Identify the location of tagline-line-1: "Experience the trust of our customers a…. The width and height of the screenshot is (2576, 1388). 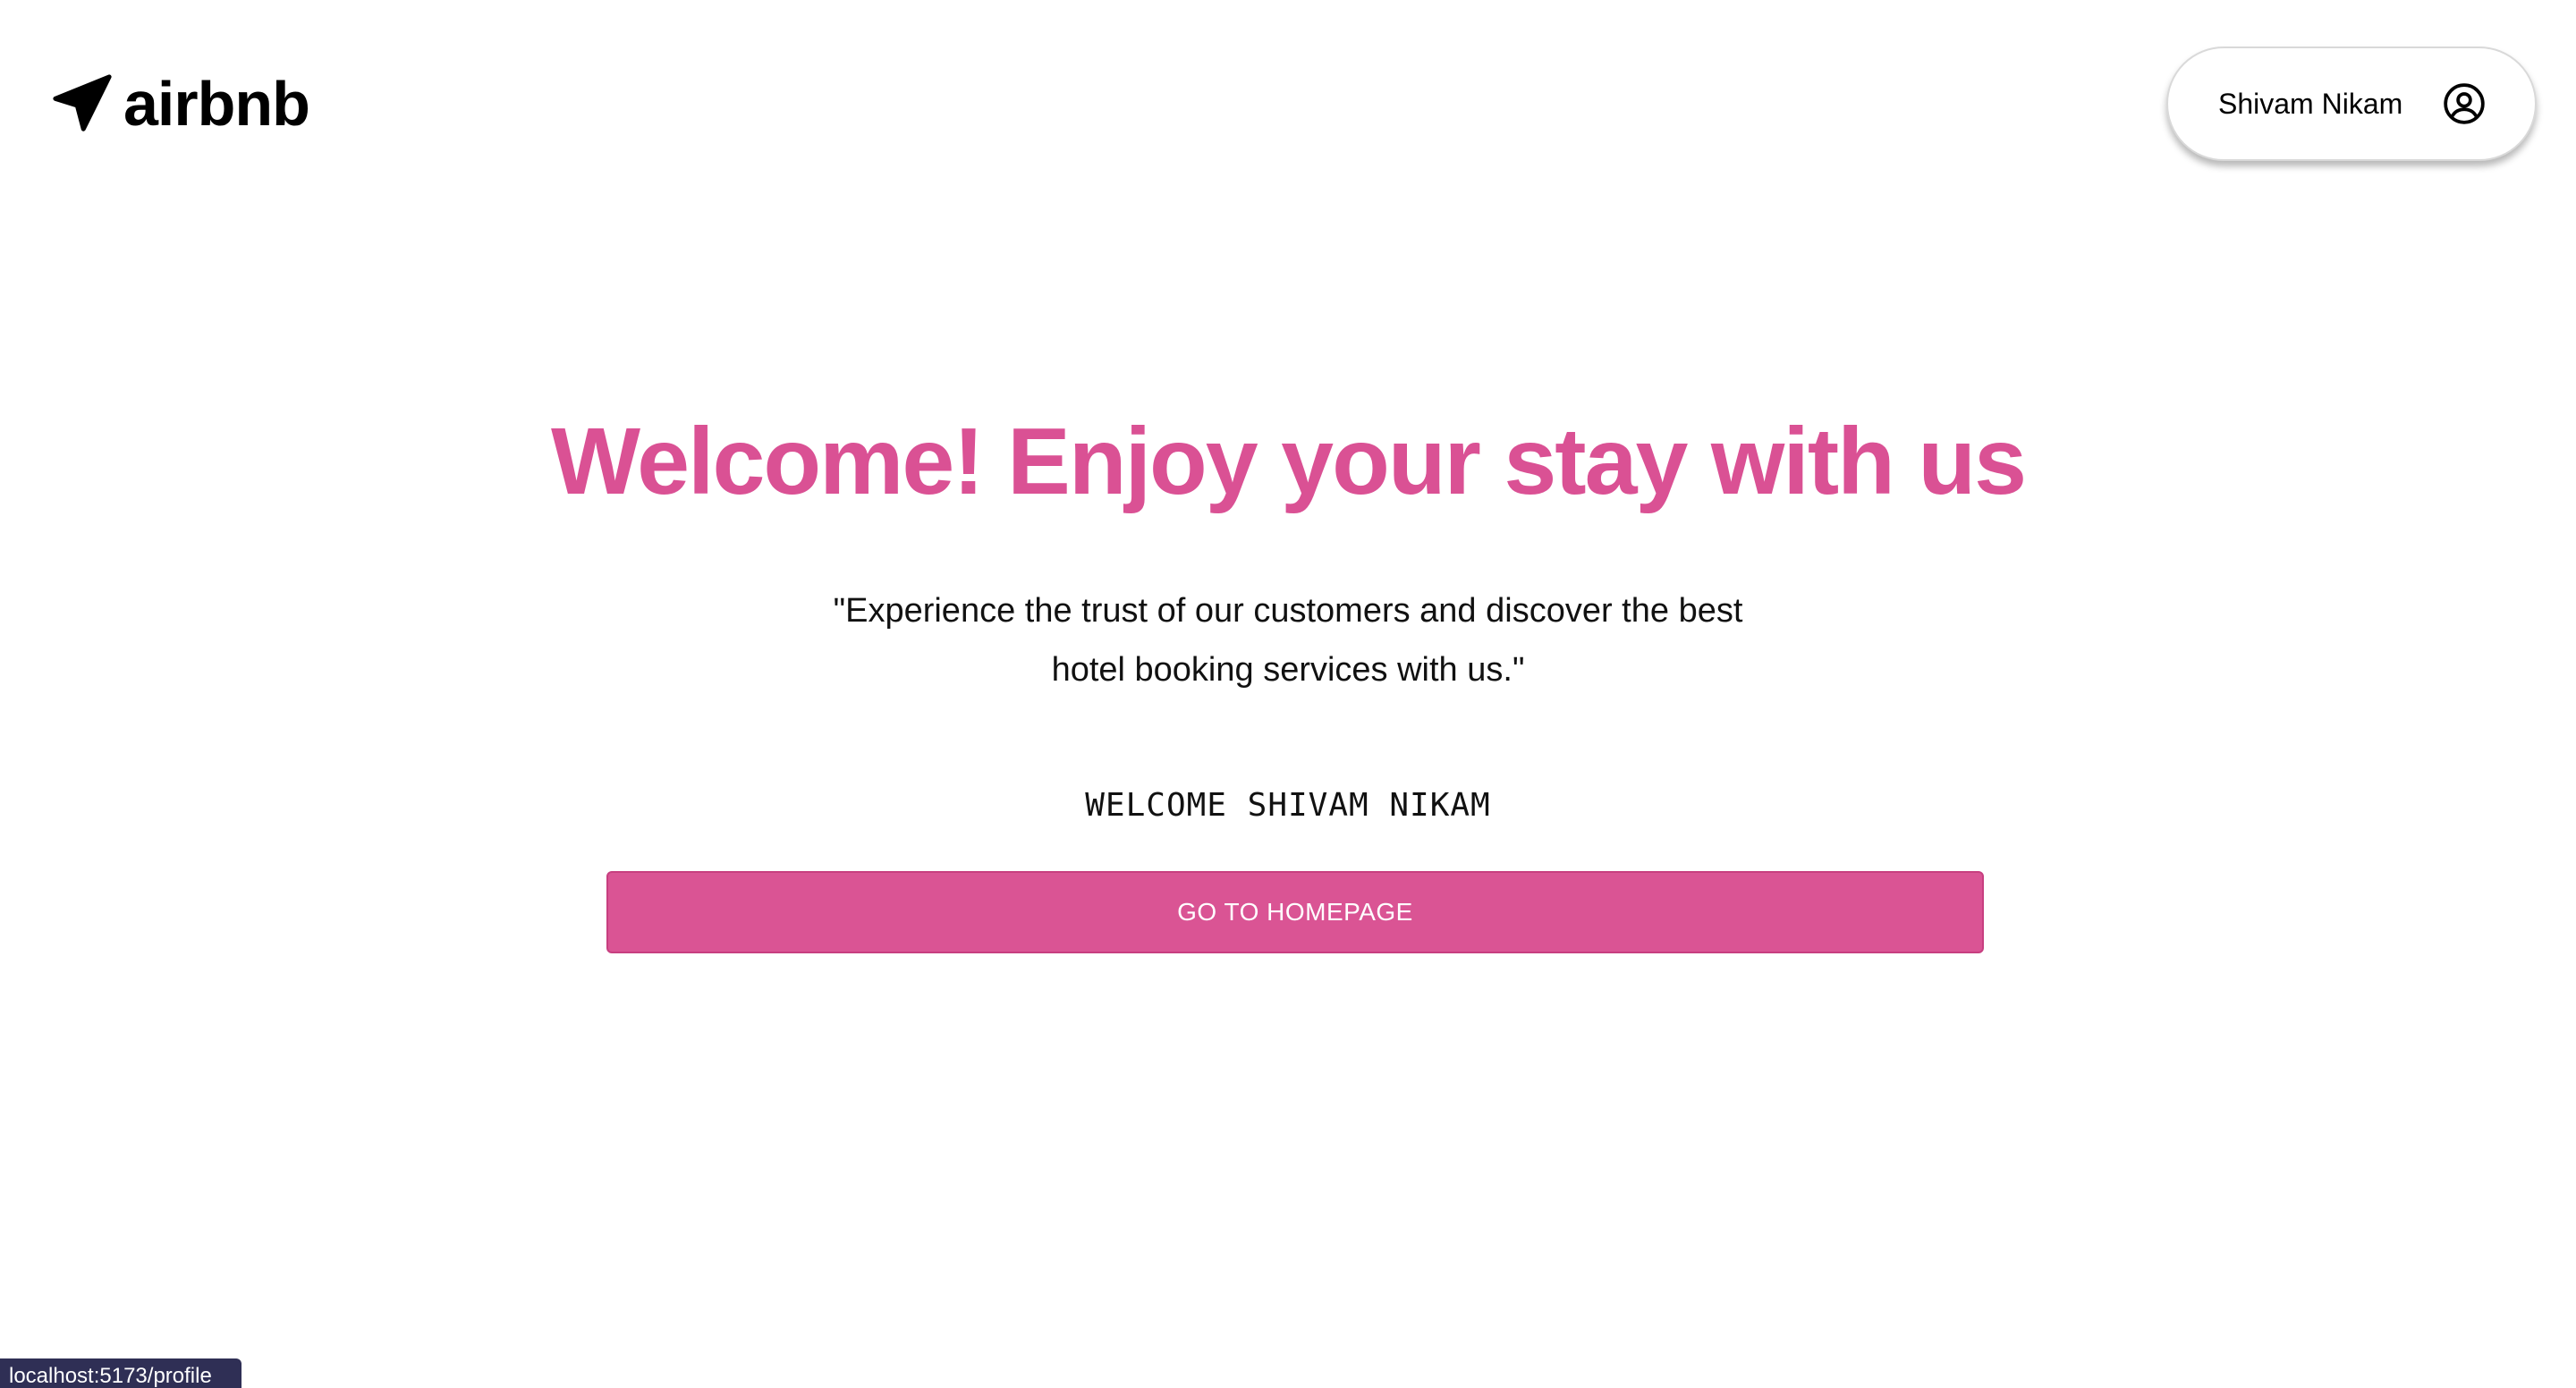
(1288, 611).